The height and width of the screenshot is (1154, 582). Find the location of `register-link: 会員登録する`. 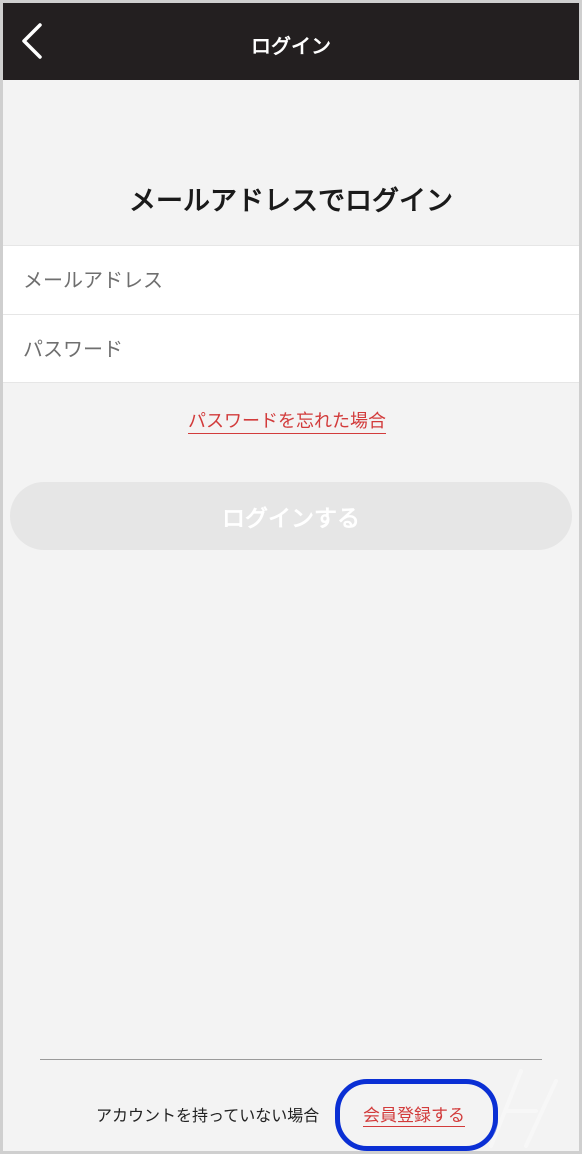

register-link: 会員登録する is located at coordinates (414, 1113).